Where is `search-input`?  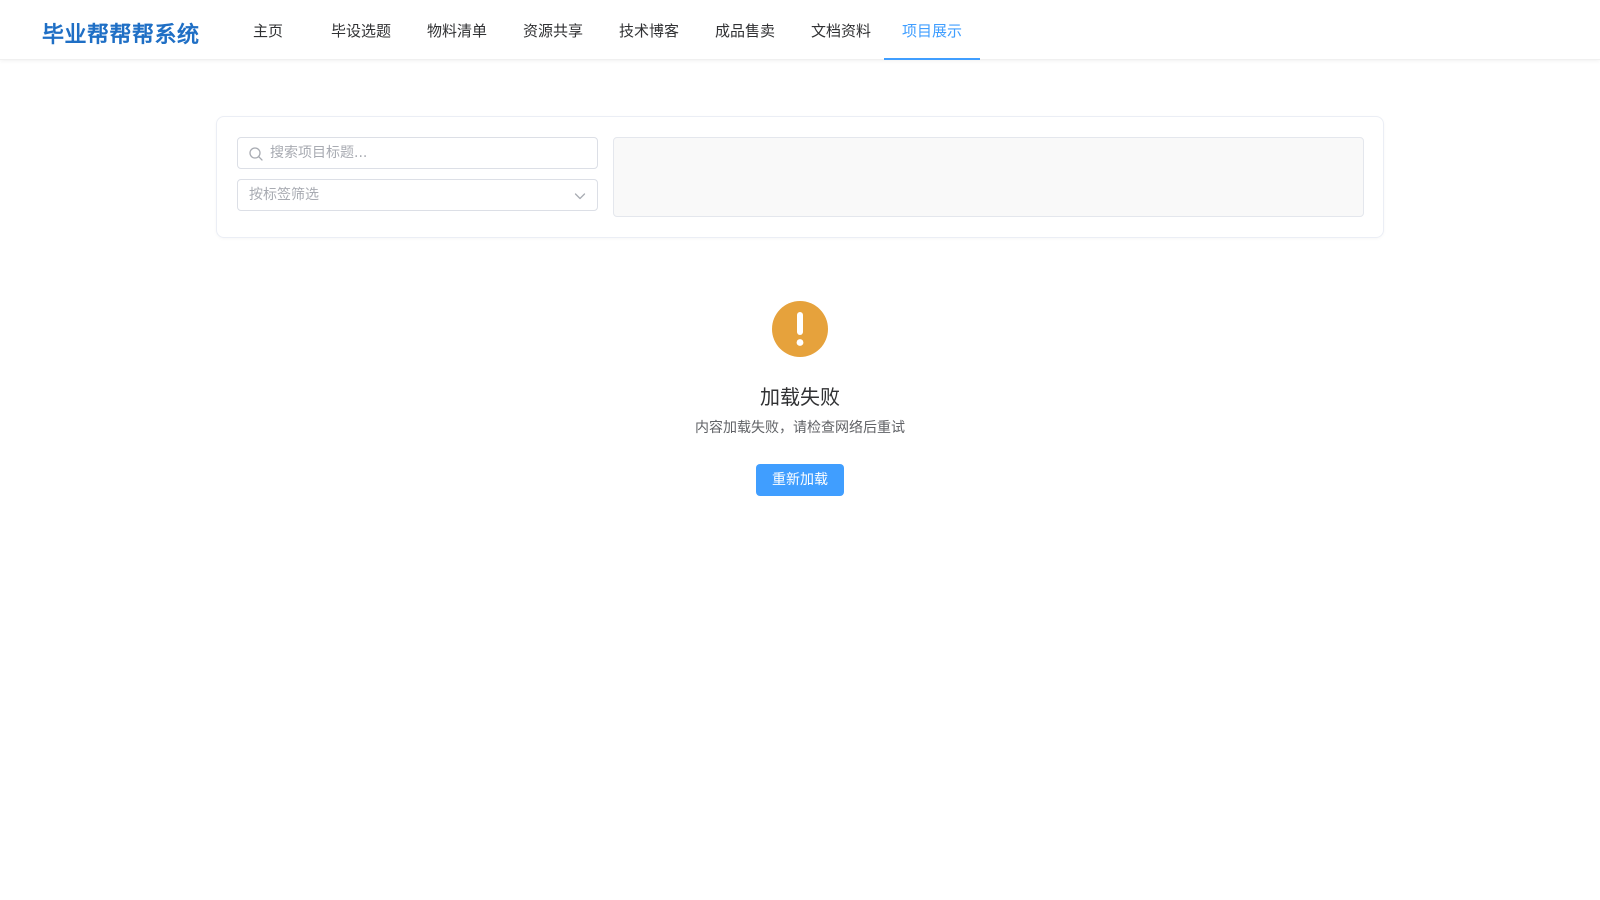
search-input is located at coordinates (430, 153).